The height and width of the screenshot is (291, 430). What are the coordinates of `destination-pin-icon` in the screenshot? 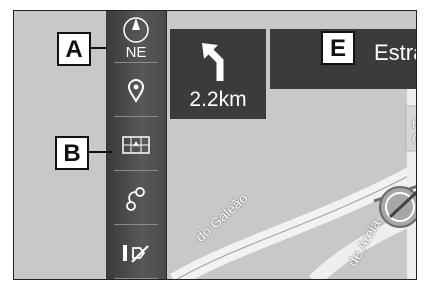 It's located at (136, 91).